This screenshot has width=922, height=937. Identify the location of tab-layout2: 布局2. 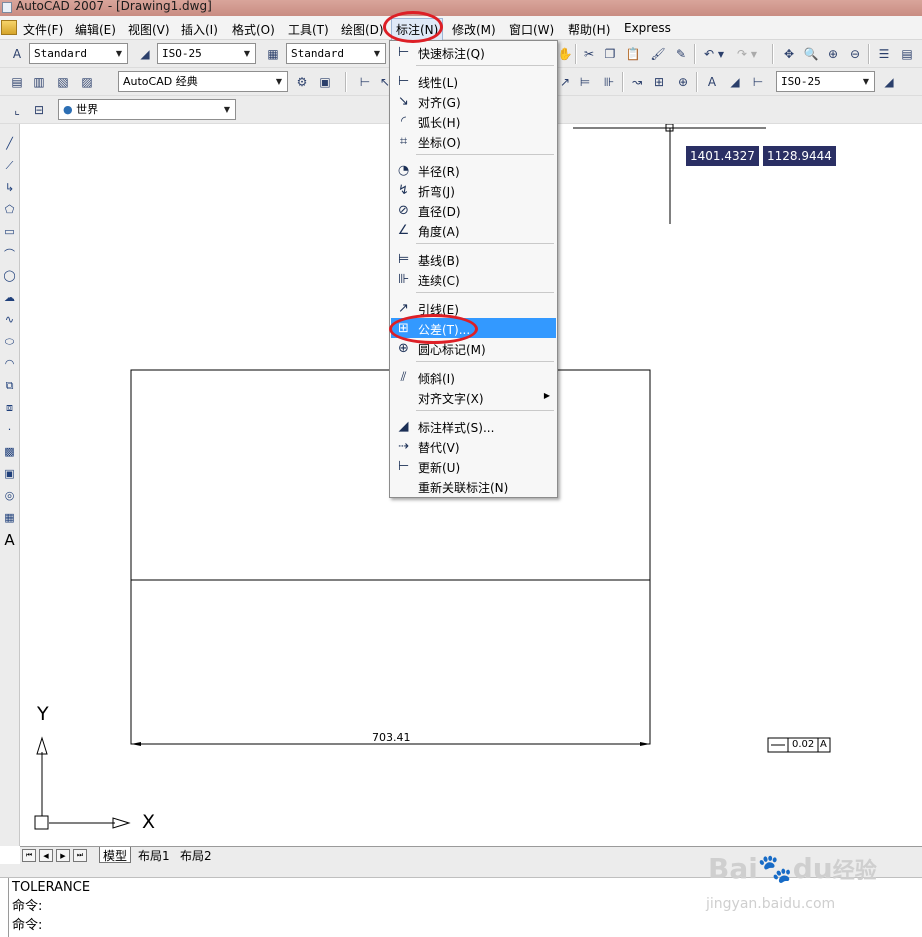
(196, 855).